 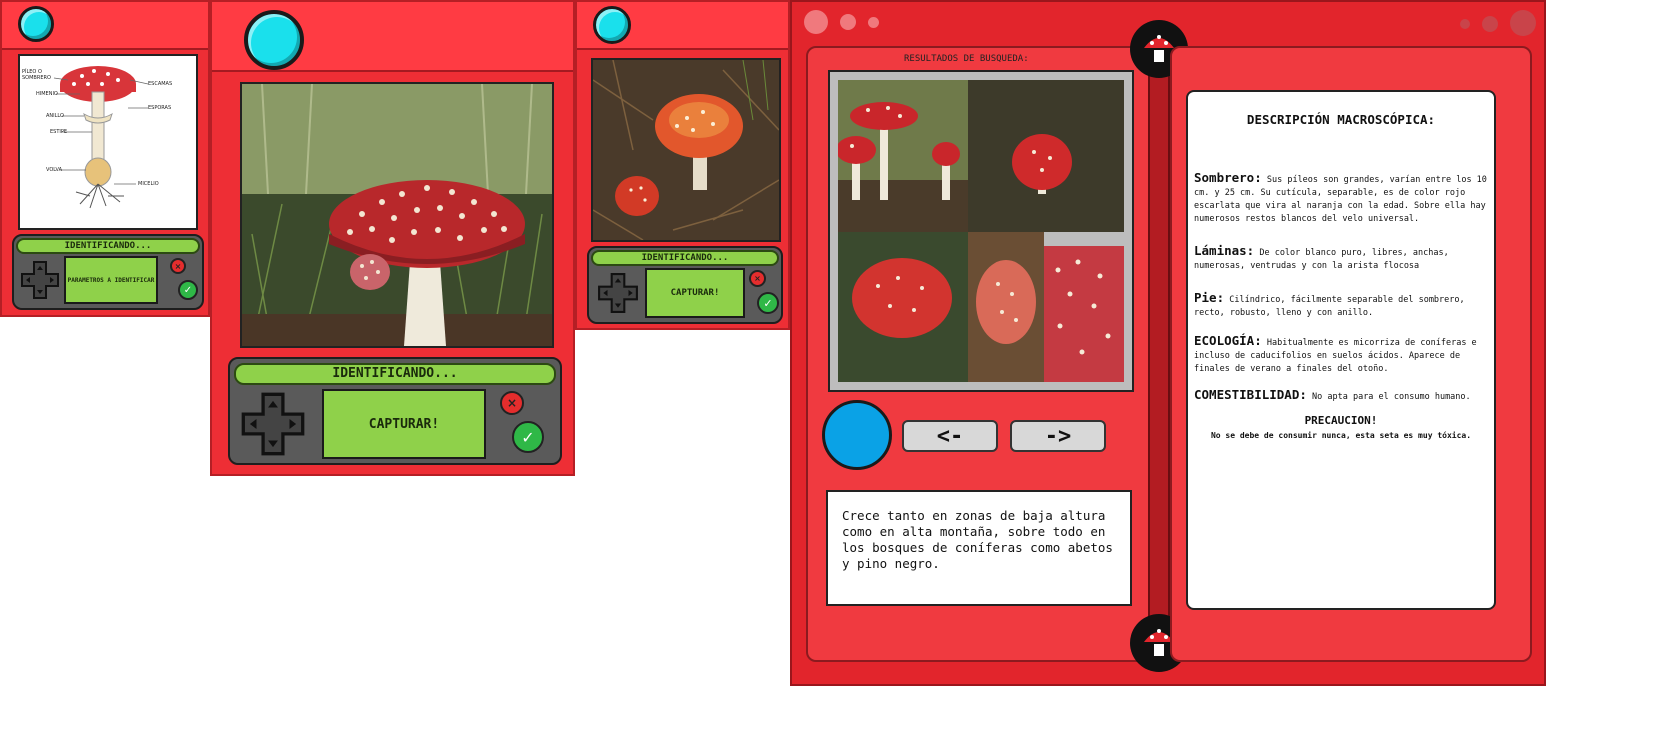 What do you see at coordinates (1228, 340) in the screenshot?
I see `ecologia-label: ECOLOGÍA:` at bounding box center [1228, 340].